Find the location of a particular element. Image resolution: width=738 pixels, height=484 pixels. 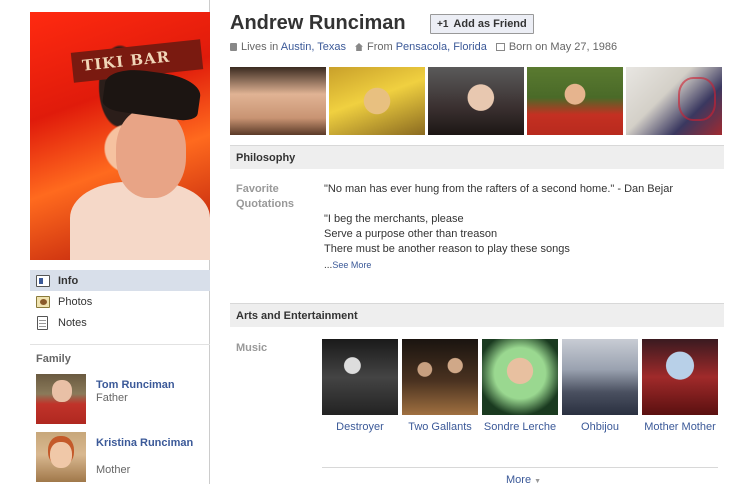

nav-item-photos: Photos is located at coordinates (120, 301).